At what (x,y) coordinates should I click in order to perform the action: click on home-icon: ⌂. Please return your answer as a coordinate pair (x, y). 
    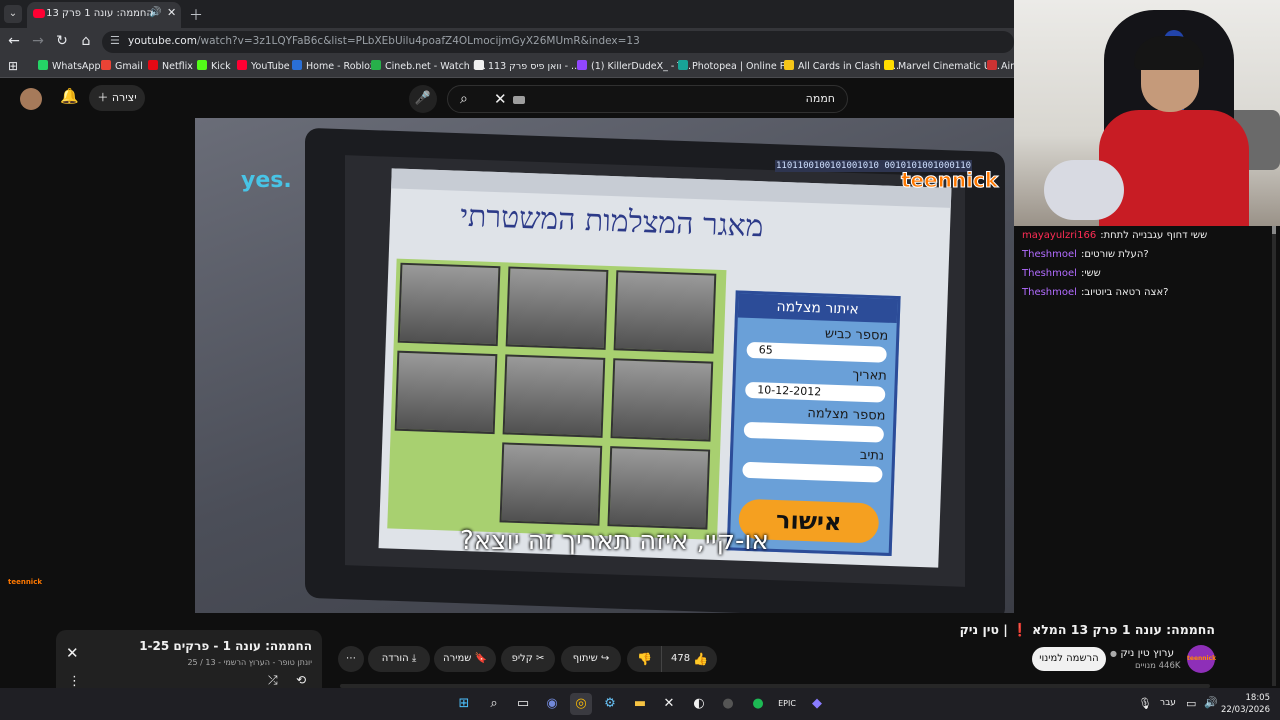
    Looking at the image, I should click on (86, 41).